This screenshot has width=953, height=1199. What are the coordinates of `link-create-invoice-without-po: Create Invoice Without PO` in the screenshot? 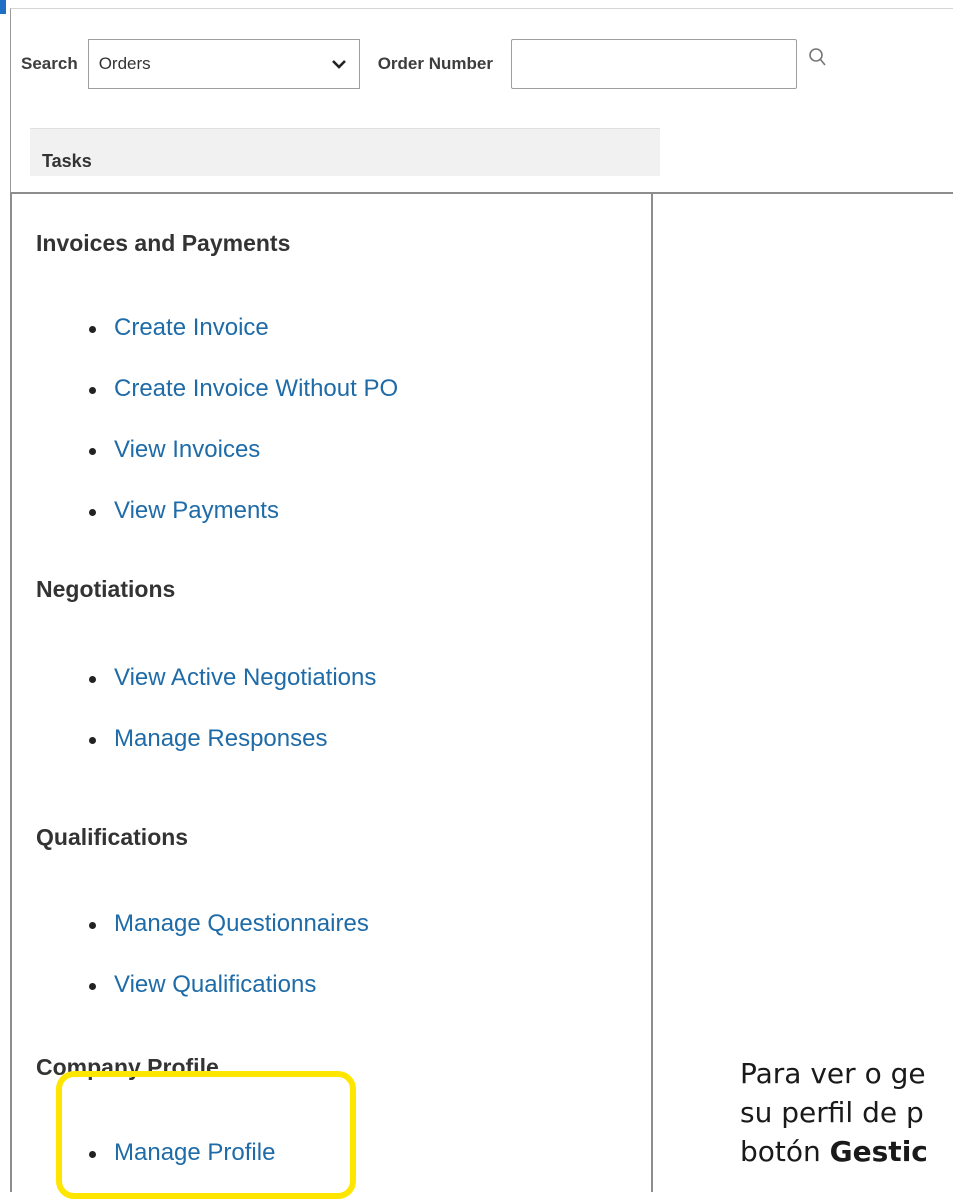 It's located at (243, 389).